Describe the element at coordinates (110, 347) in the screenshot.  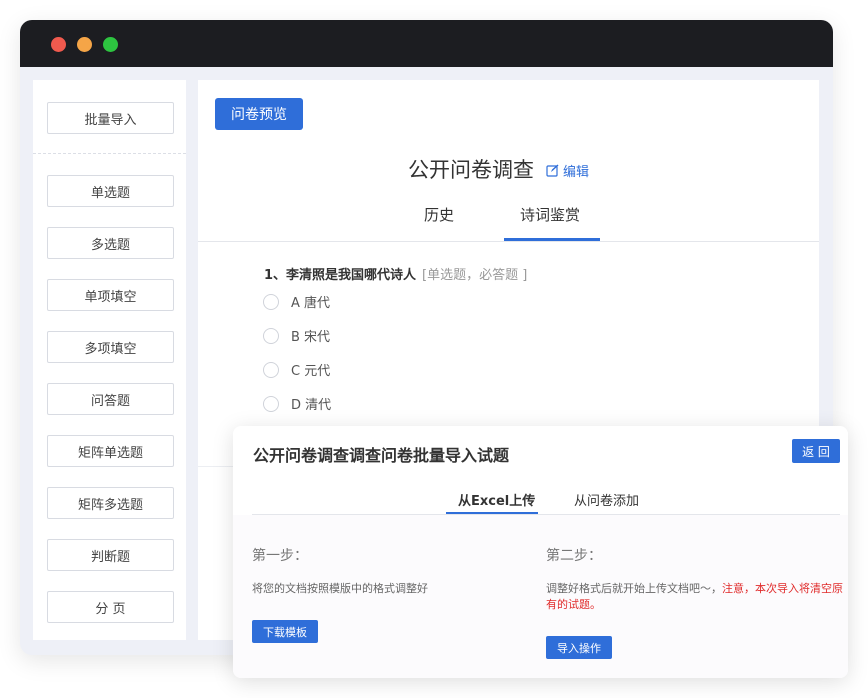
I see `multi-blank-button: 多项填空` at that location.